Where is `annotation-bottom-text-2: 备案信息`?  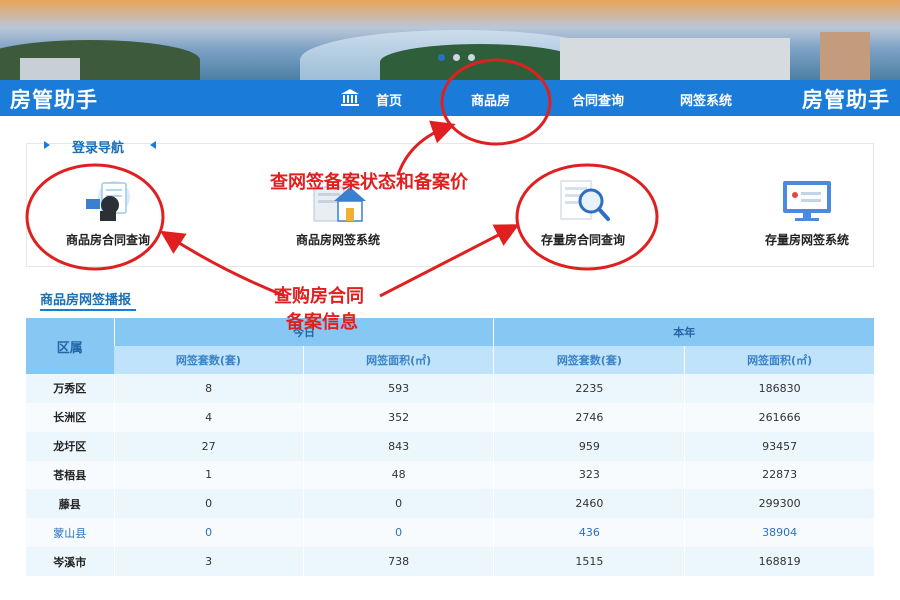
annotation-bottom-text-2: 备案信息 is located at coordinates (322, 322).